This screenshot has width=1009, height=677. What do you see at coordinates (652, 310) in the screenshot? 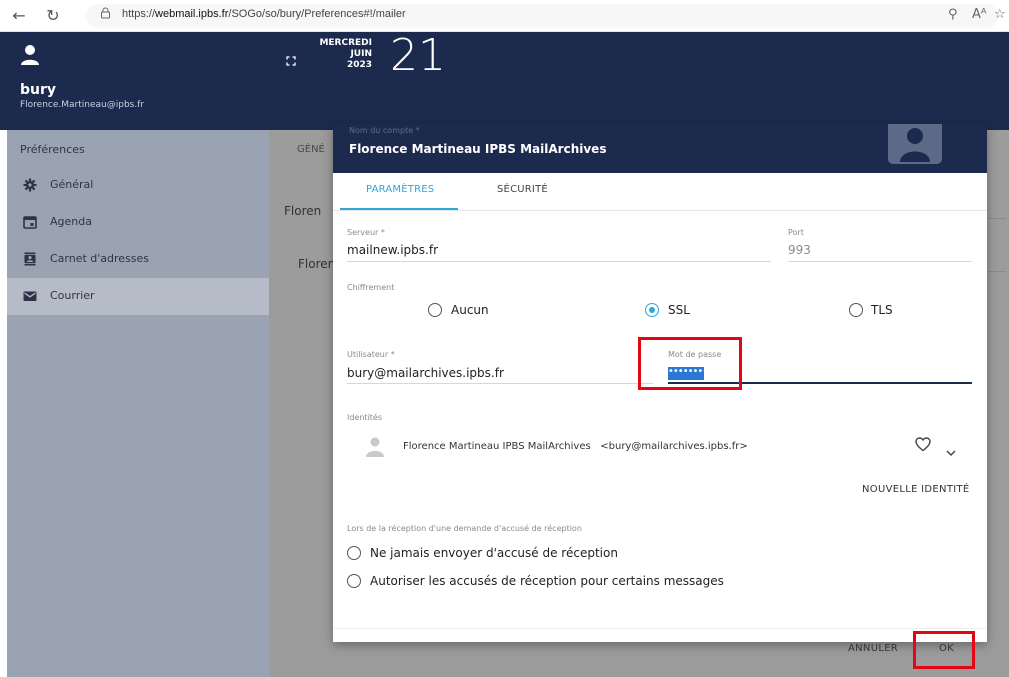
I see `encryption-ssl-radio` at bounding box center [652, 310].